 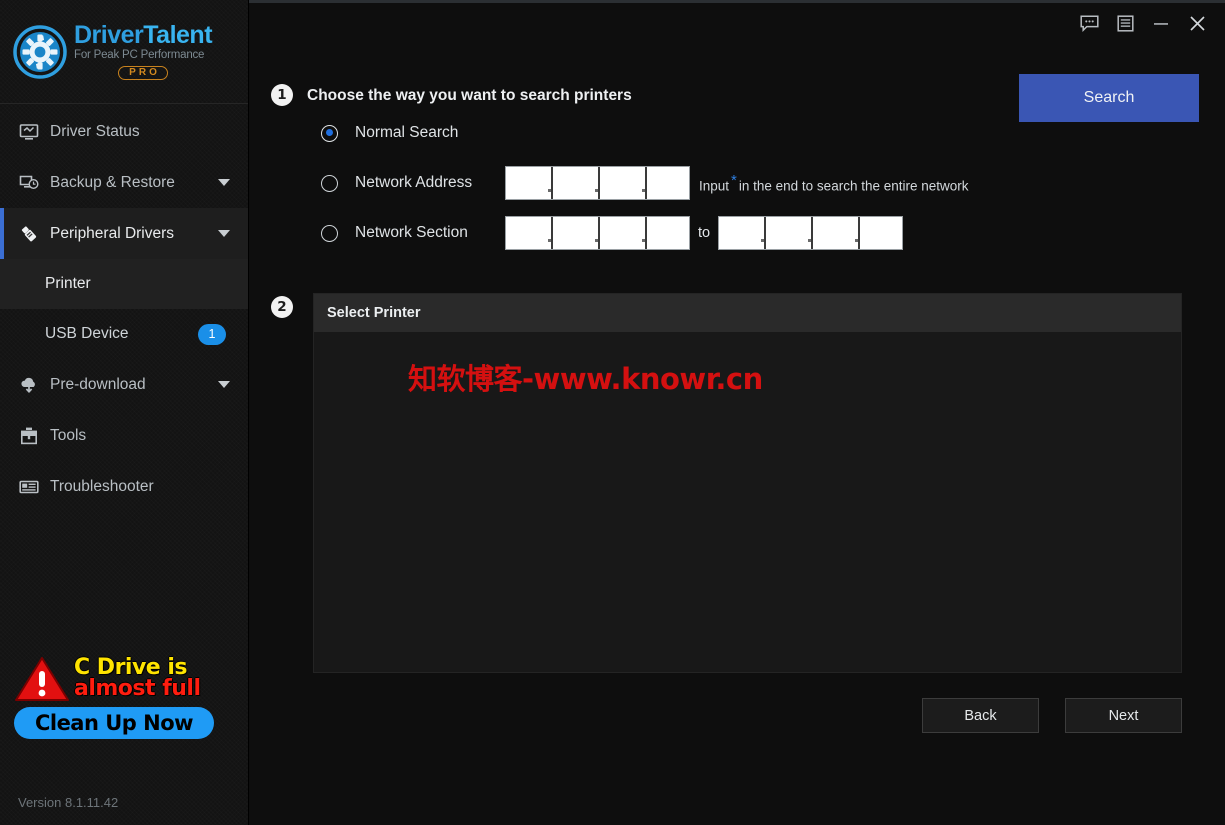 I want to click on brand-word-talent: Talent, so click(x=178, y=35).